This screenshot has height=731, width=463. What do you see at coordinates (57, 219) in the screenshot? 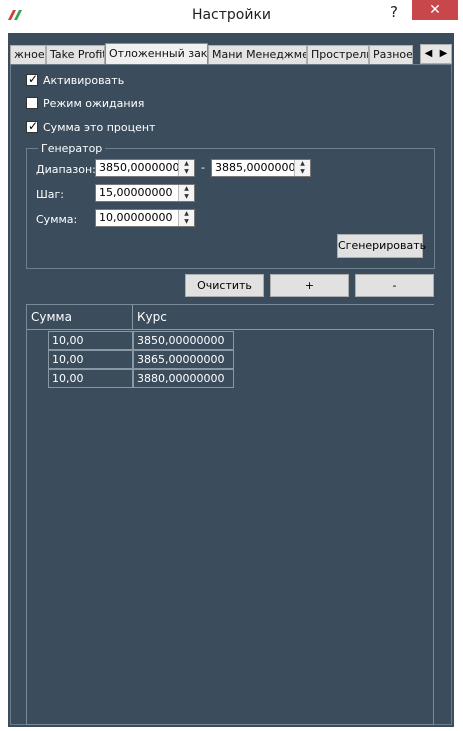
I see `sum-label: Сумма:` at bounding box center [57, 219].